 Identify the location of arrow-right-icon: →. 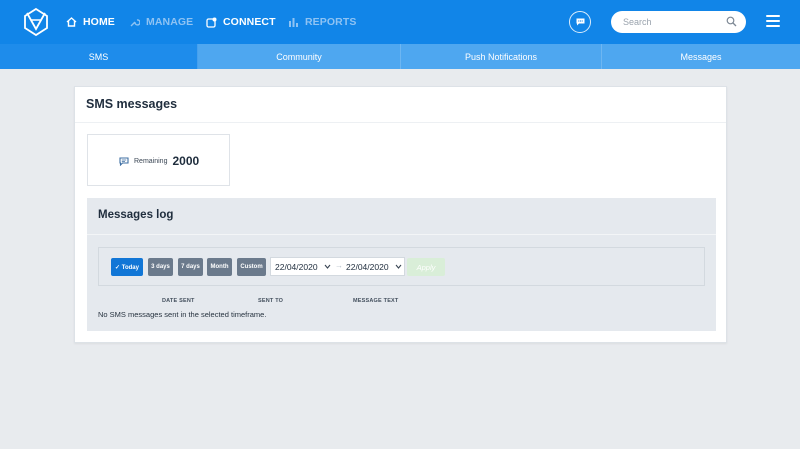
(339, 265).